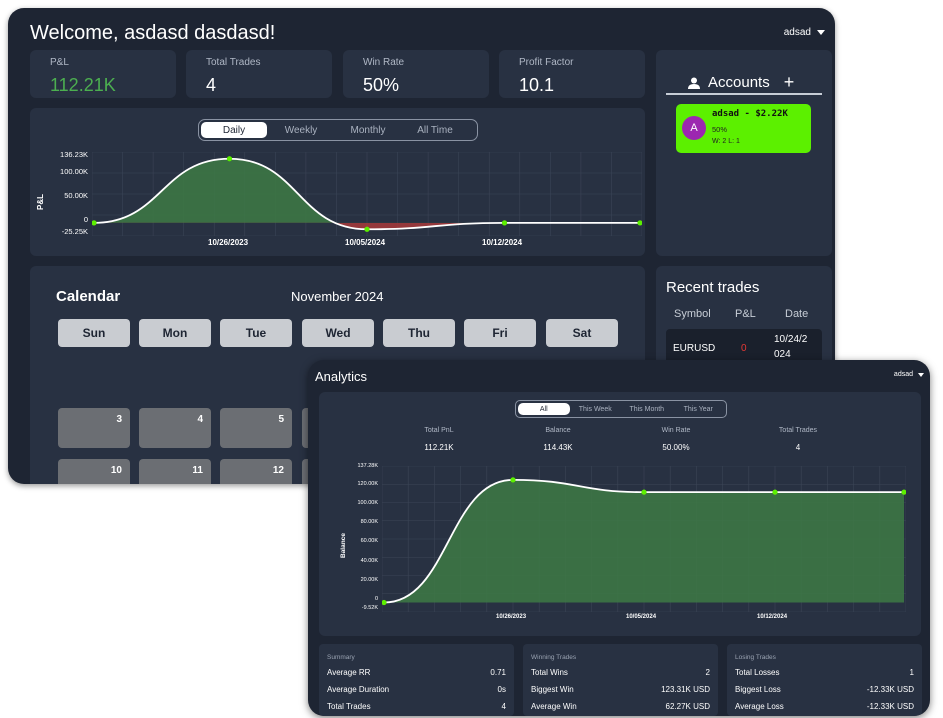  Describe the element at coordinates (549, 672) in the screenshot. I see `stat-name: Total Wins` at that location.